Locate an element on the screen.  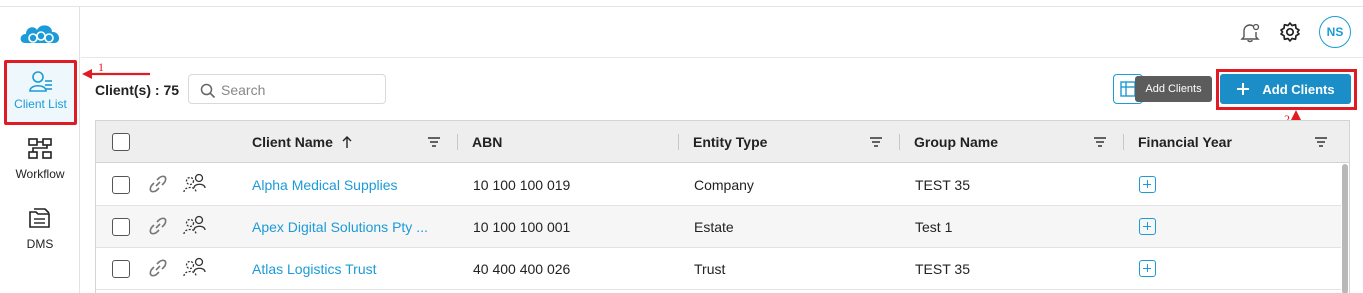
abn-cell: 10 100 100 001 is located at coordinates (522, 227).